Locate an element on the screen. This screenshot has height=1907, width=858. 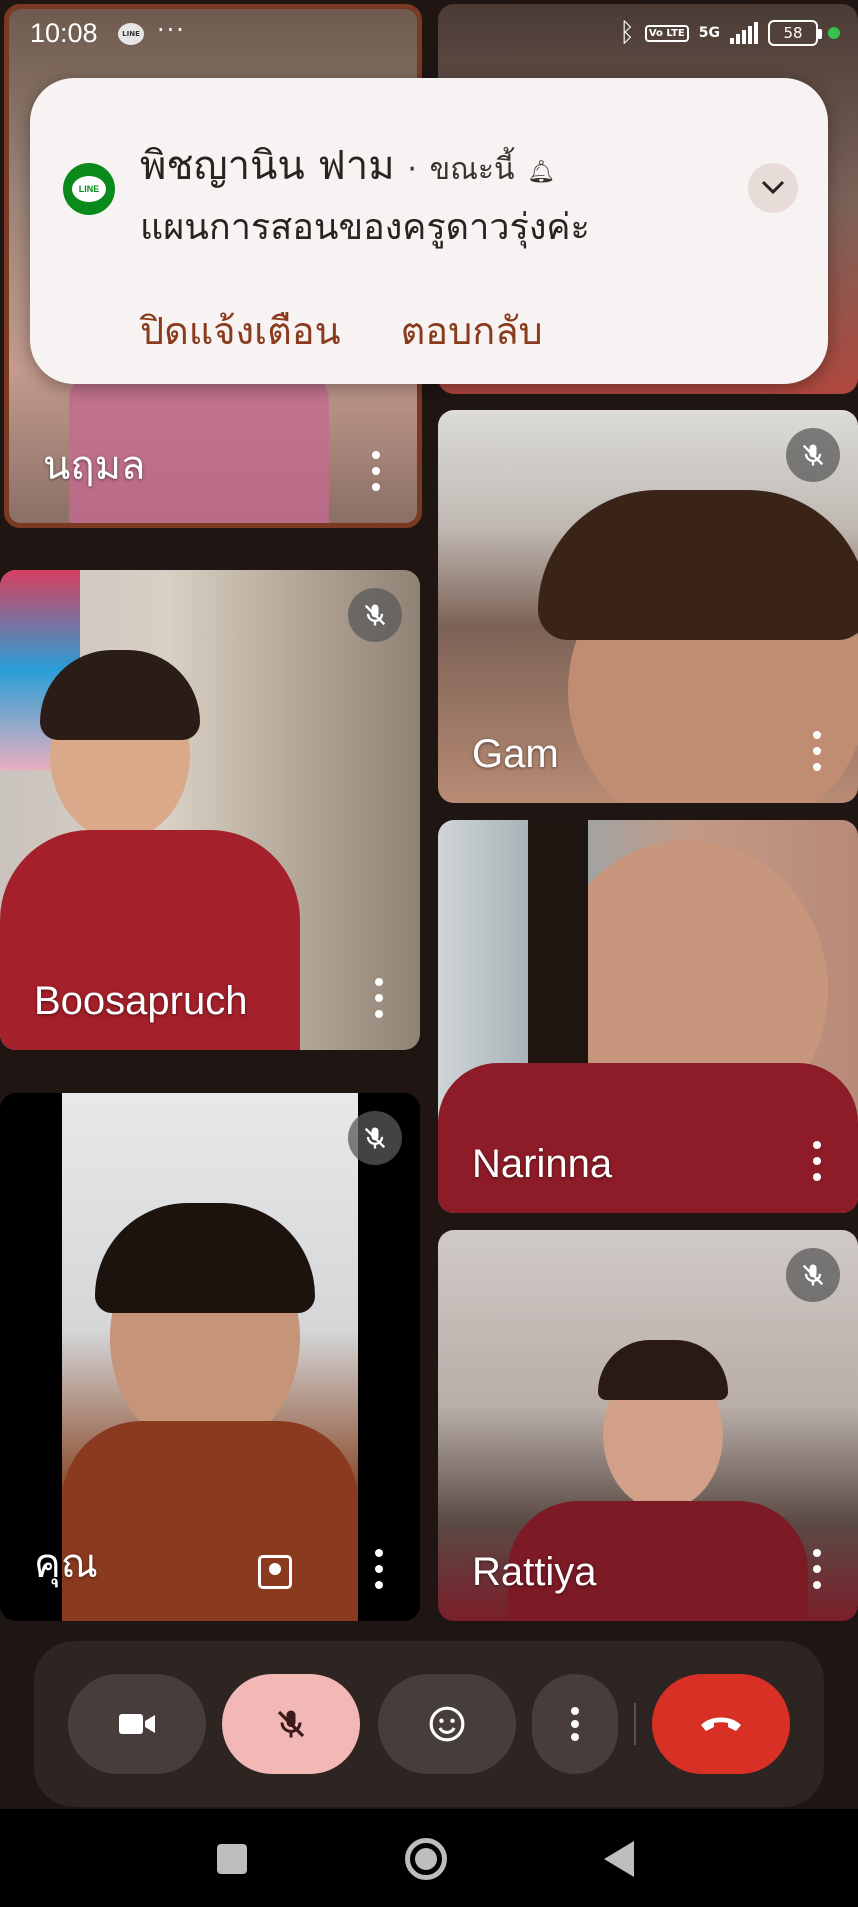
bell-icon: 🔔︎ is located at coordinates (541, 172).